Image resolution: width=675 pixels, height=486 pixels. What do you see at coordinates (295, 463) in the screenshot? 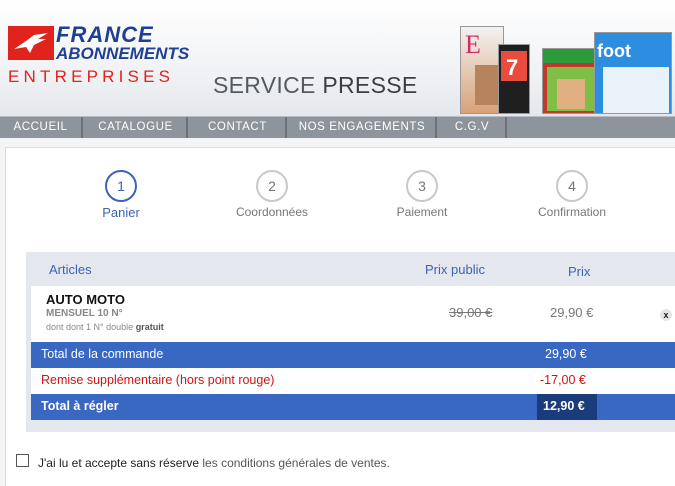
I see `cgv-link: les conditions générales de ventes.` at bounding box center [295, 463].